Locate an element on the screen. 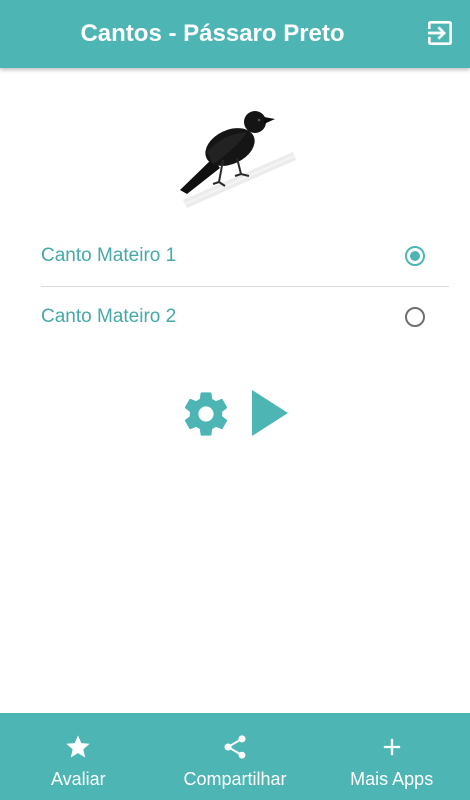  settings-button is located at coordinates (206, 414).